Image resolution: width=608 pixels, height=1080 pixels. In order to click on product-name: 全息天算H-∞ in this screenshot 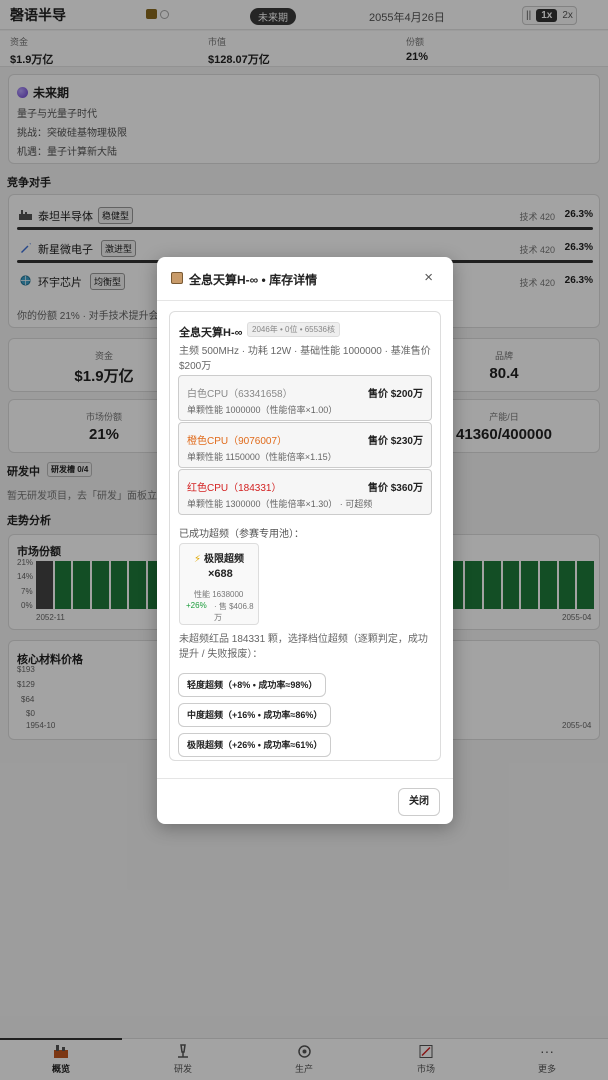, I will do `click(211, 333)`.